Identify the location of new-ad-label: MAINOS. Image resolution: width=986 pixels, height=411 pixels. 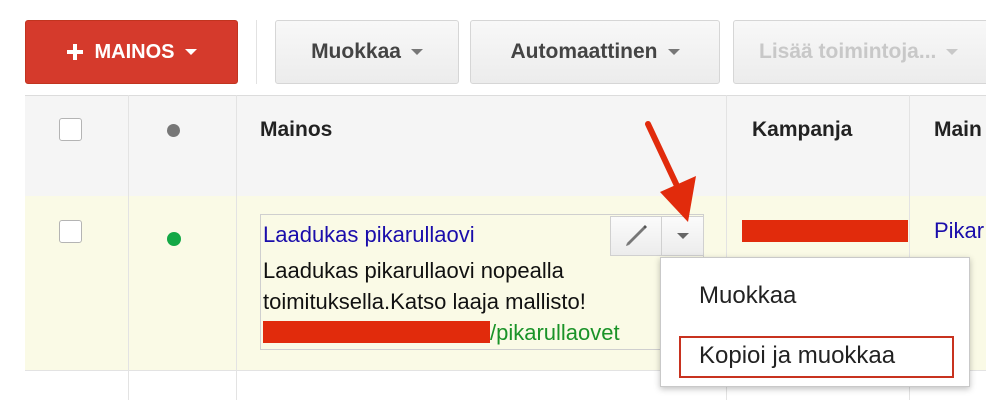
(134, 51).